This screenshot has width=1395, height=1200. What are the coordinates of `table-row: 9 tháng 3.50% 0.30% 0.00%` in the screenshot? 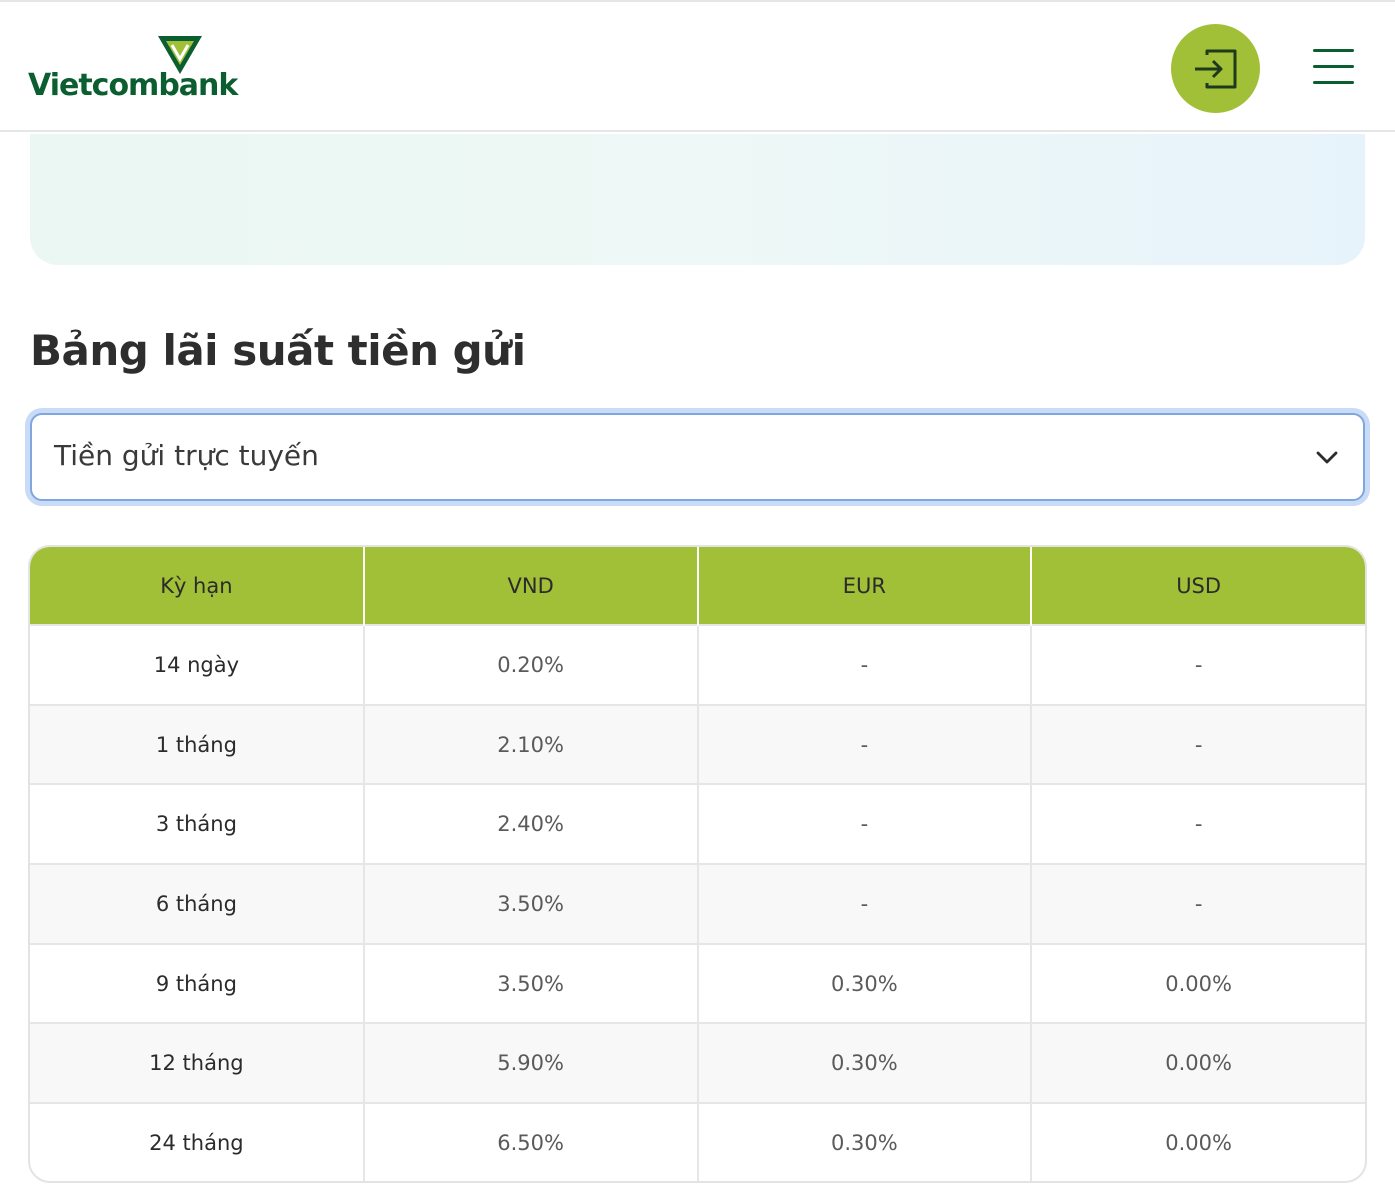 It's located at (697, 983).